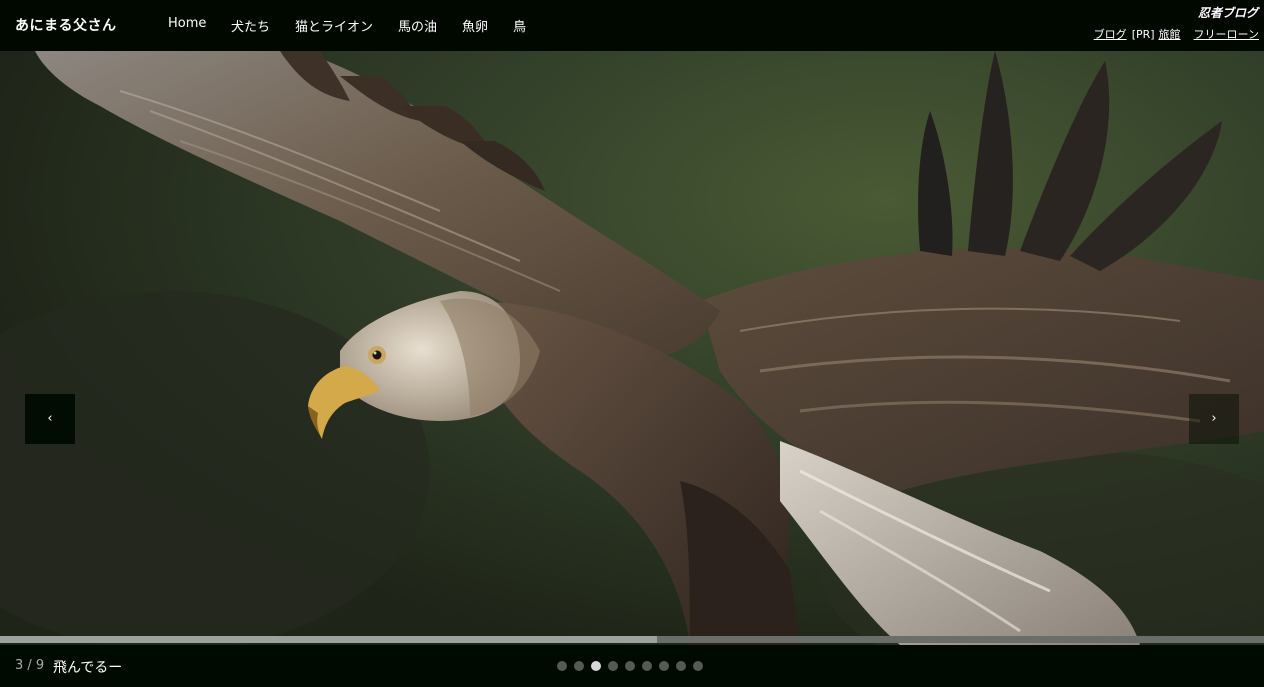 Image resolution: width=1264 pixels, height=687 pixels. I want to click on nav-item-dogs: 犬たち, so click(250, 25).